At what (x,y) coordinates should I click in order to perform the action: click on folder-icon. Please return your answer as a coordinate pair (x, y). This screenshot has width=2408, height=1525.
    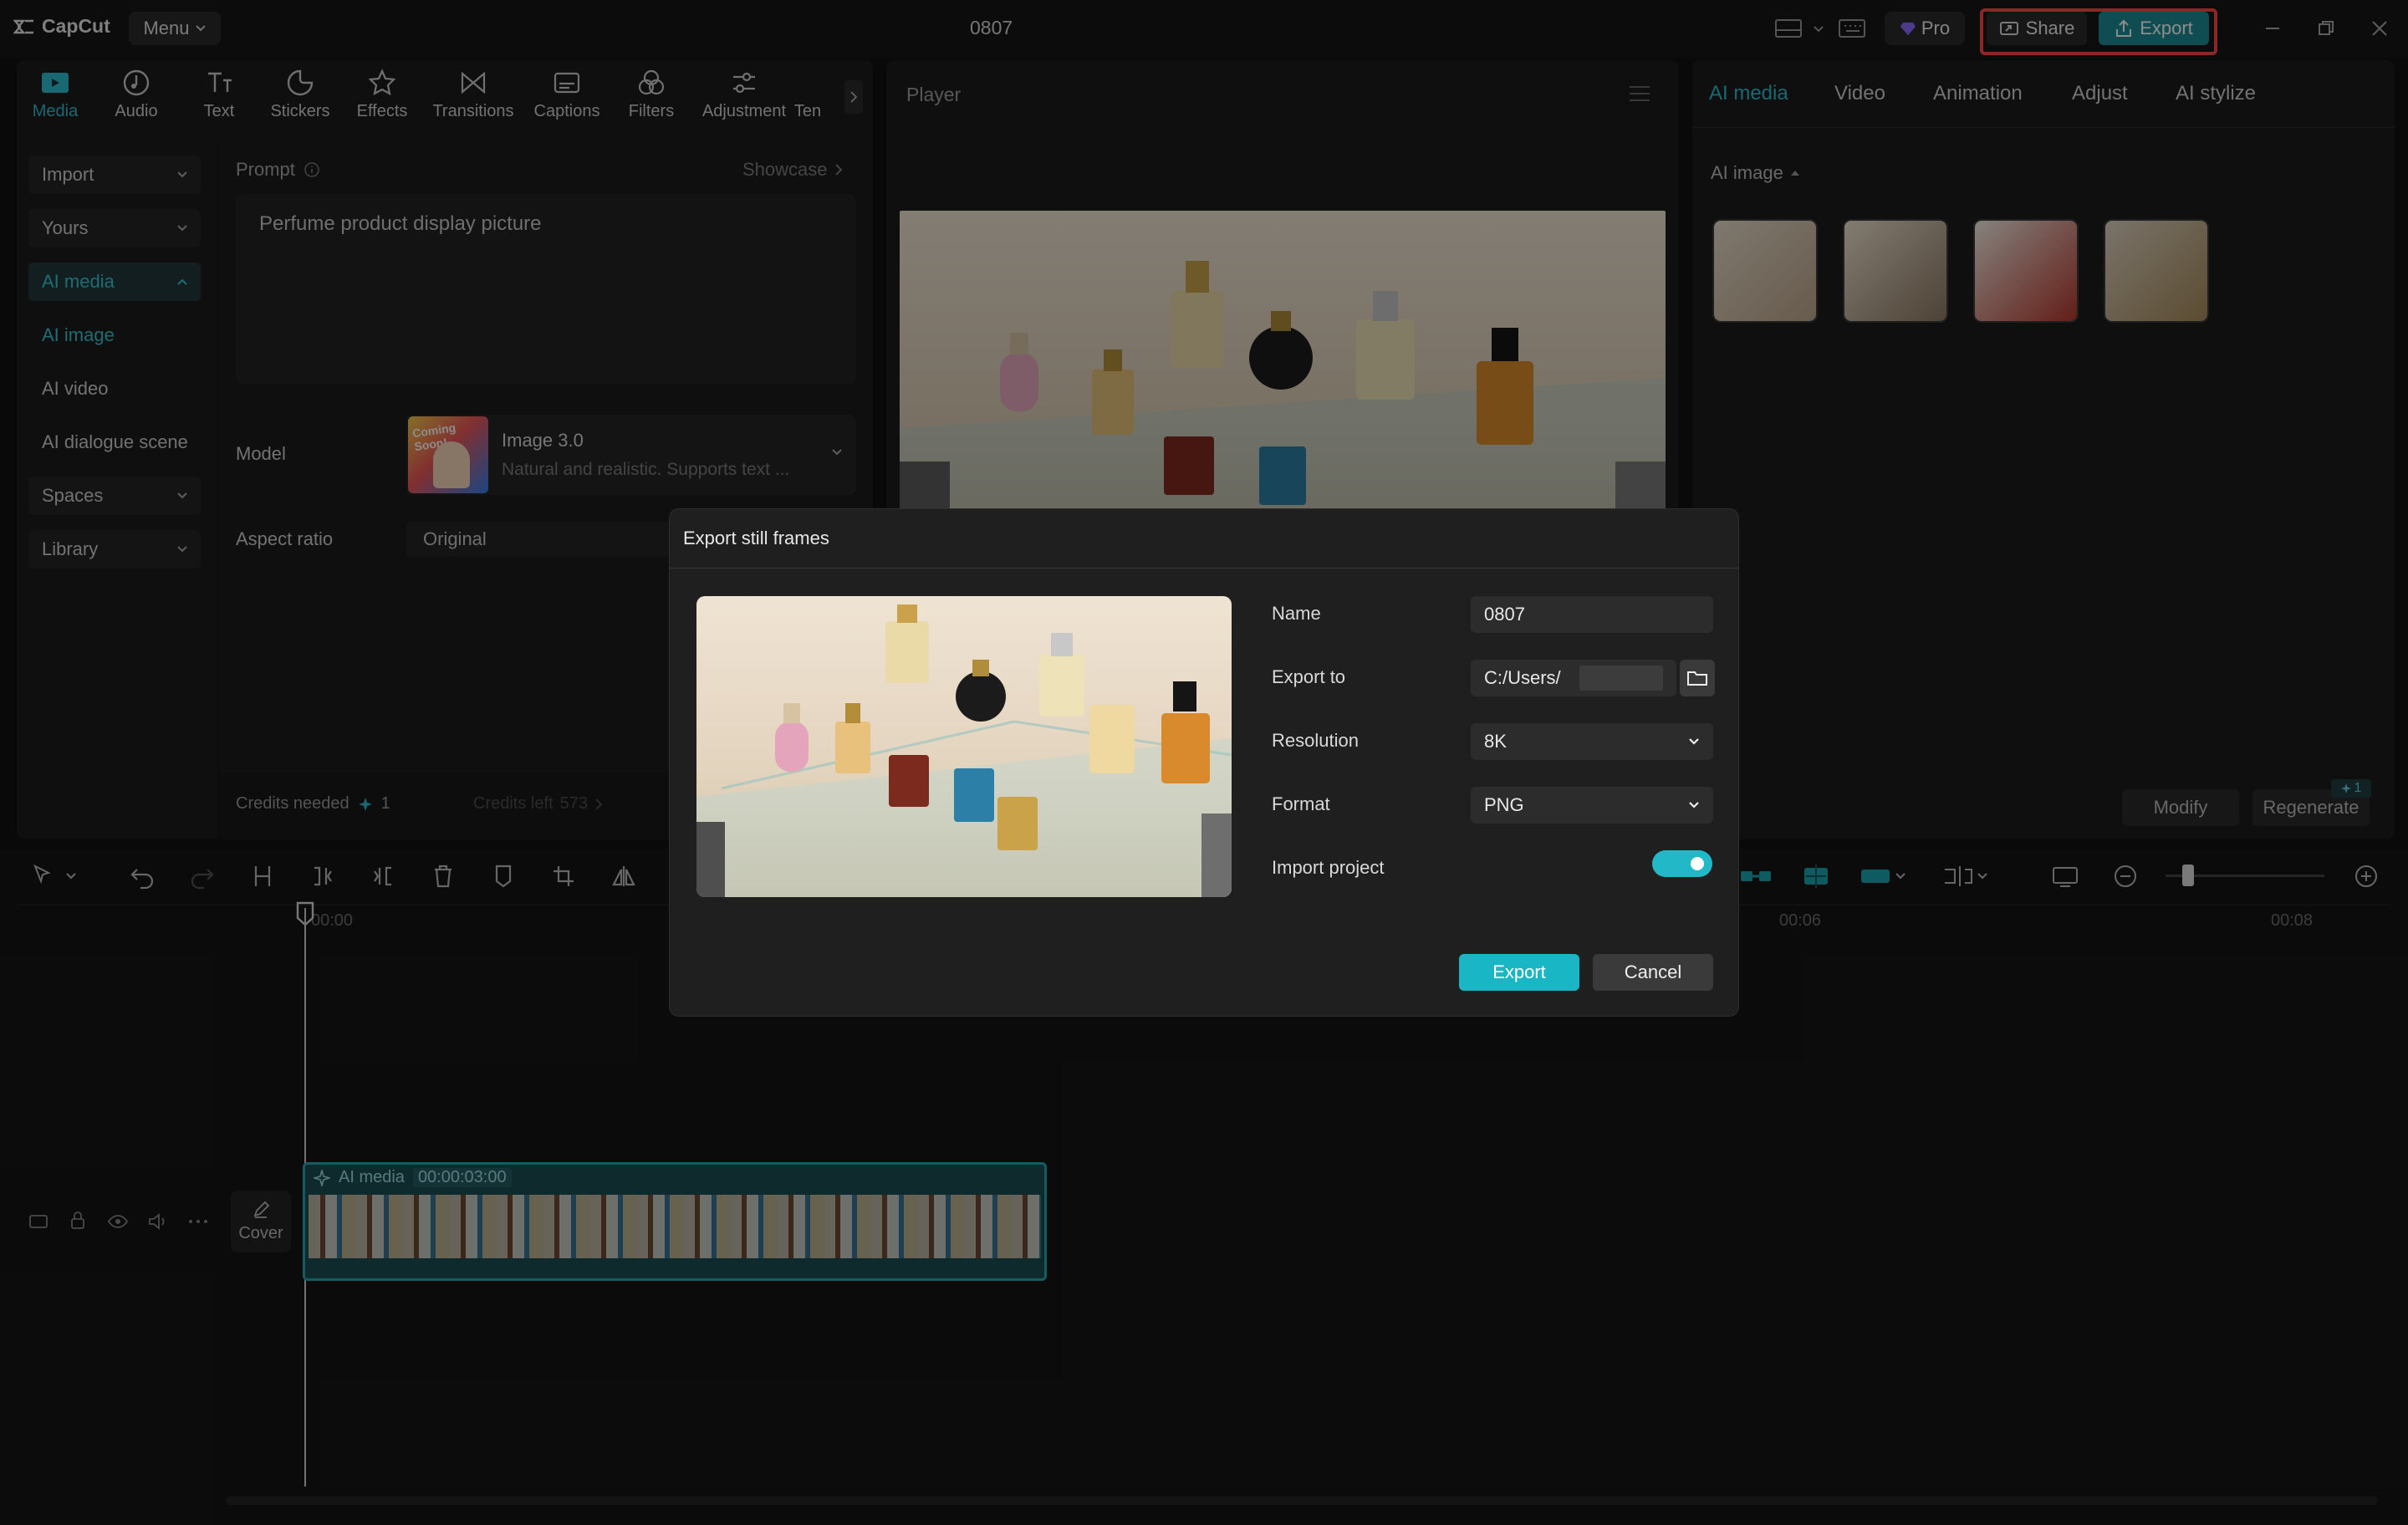
    Looking at the image, I should click on (1697, 678).